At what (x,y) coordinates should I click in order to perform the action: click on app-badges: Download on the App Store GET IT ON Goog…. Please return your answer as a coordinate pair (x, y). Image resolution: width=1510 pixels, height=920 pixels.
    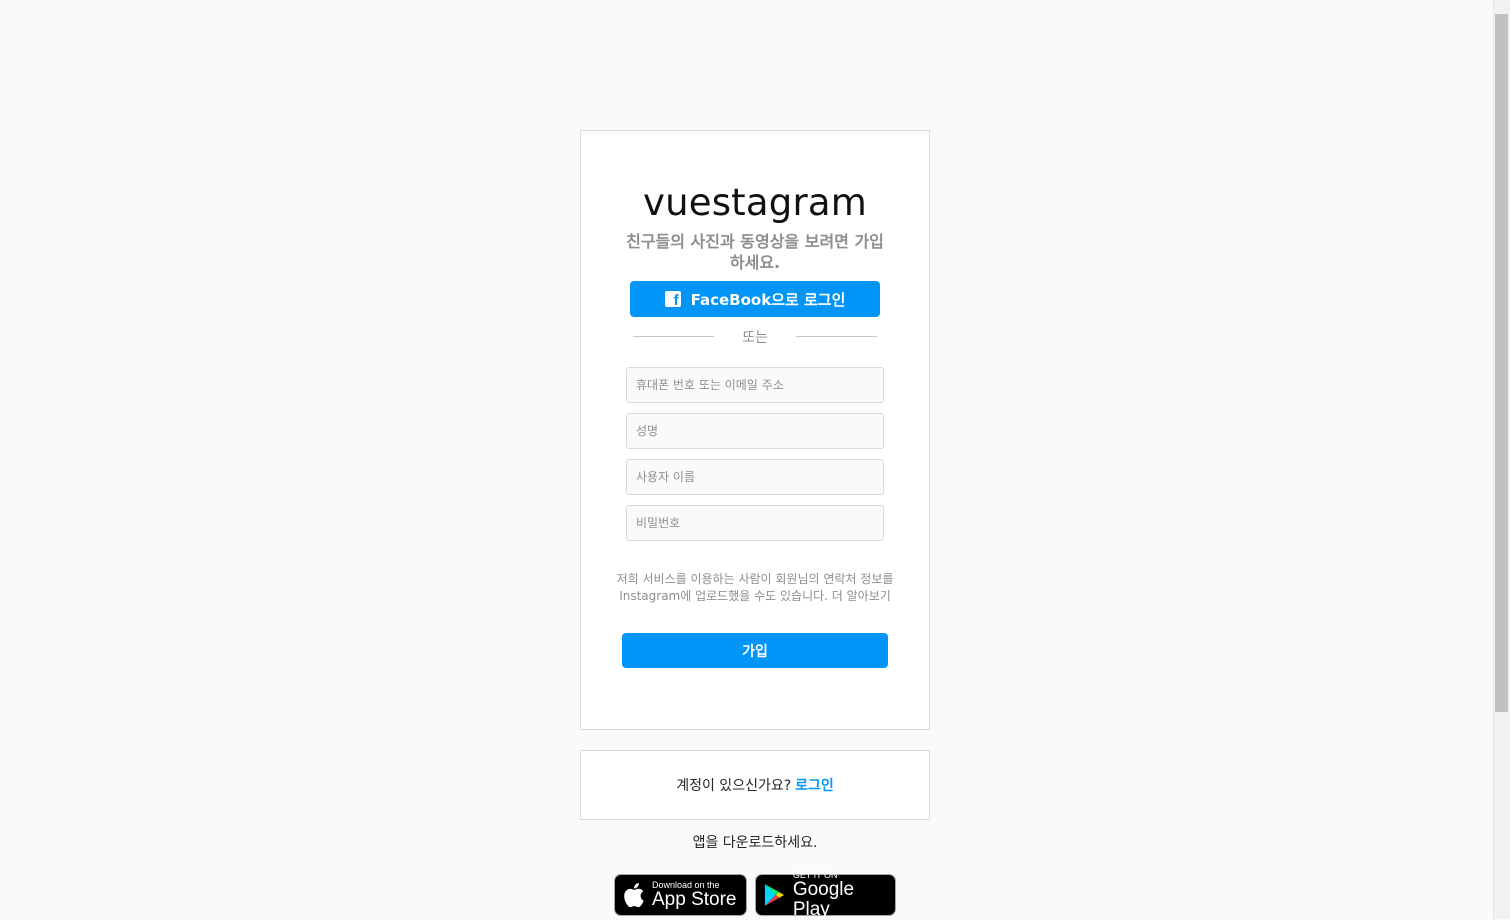
    Looking at the image, I should click on (755, 895).